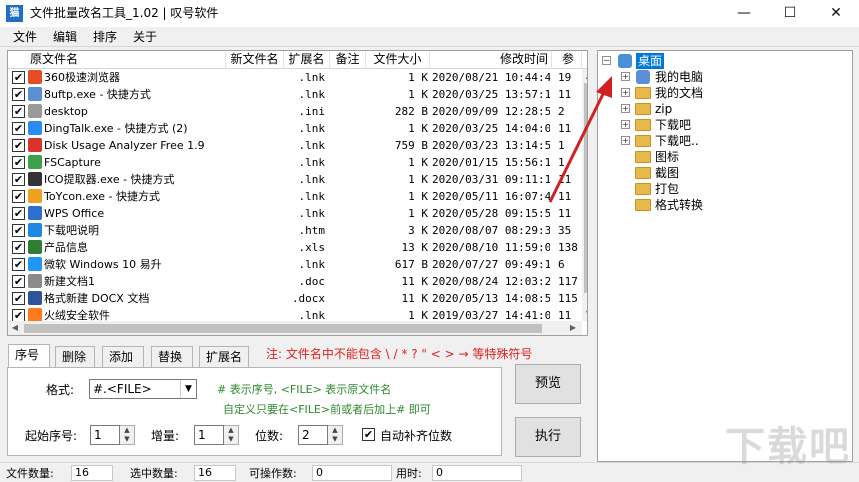 This screenshot has width=859, height=482. What do you see at coordinates (117, 60) in the screenshot?
I see `col-original-name: 原文件名` at bounding box center [117, 60].